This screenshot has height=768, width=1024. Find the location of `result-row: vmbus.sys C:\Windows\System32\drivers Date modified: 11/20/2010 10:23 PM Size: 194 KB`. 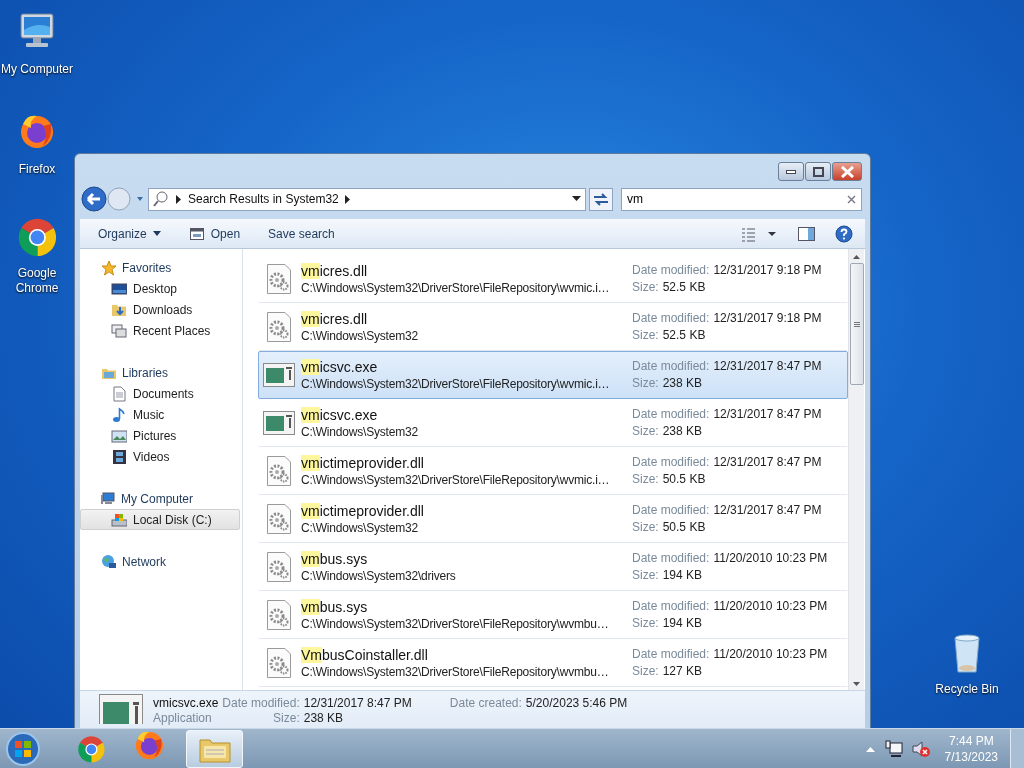

result-row: vmbus.sys C:\Windows\System32\drivers Date modified: 11/20/2010 10:23 PM Size: 194 KB is located at coordinates (553, 567).